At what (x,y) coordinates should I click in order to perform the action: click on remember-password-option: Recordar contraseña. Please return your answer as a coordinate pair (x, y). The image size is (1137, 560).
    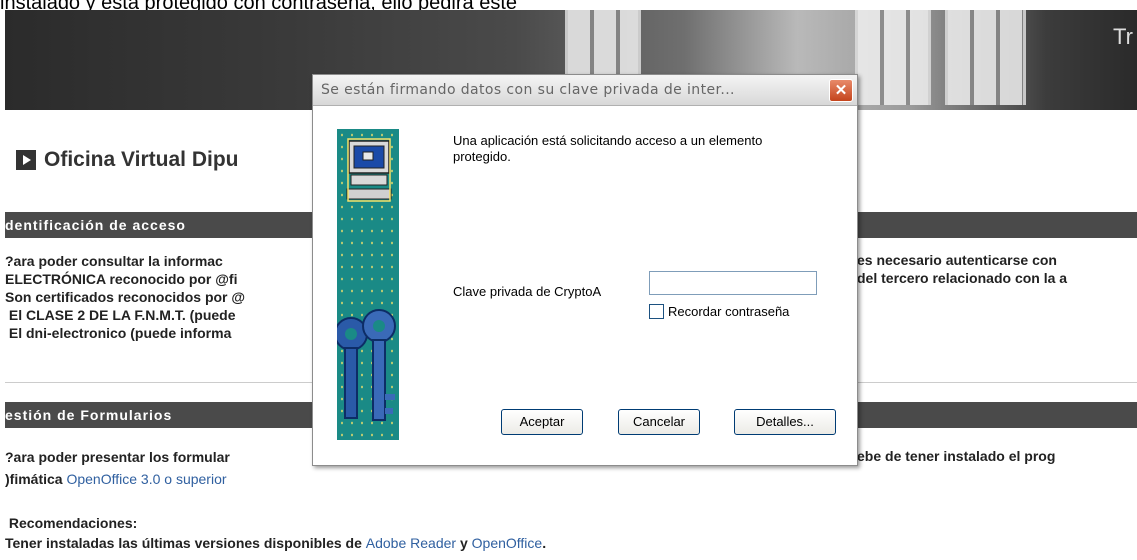
    Looking at the image, I should click on (719, 311).